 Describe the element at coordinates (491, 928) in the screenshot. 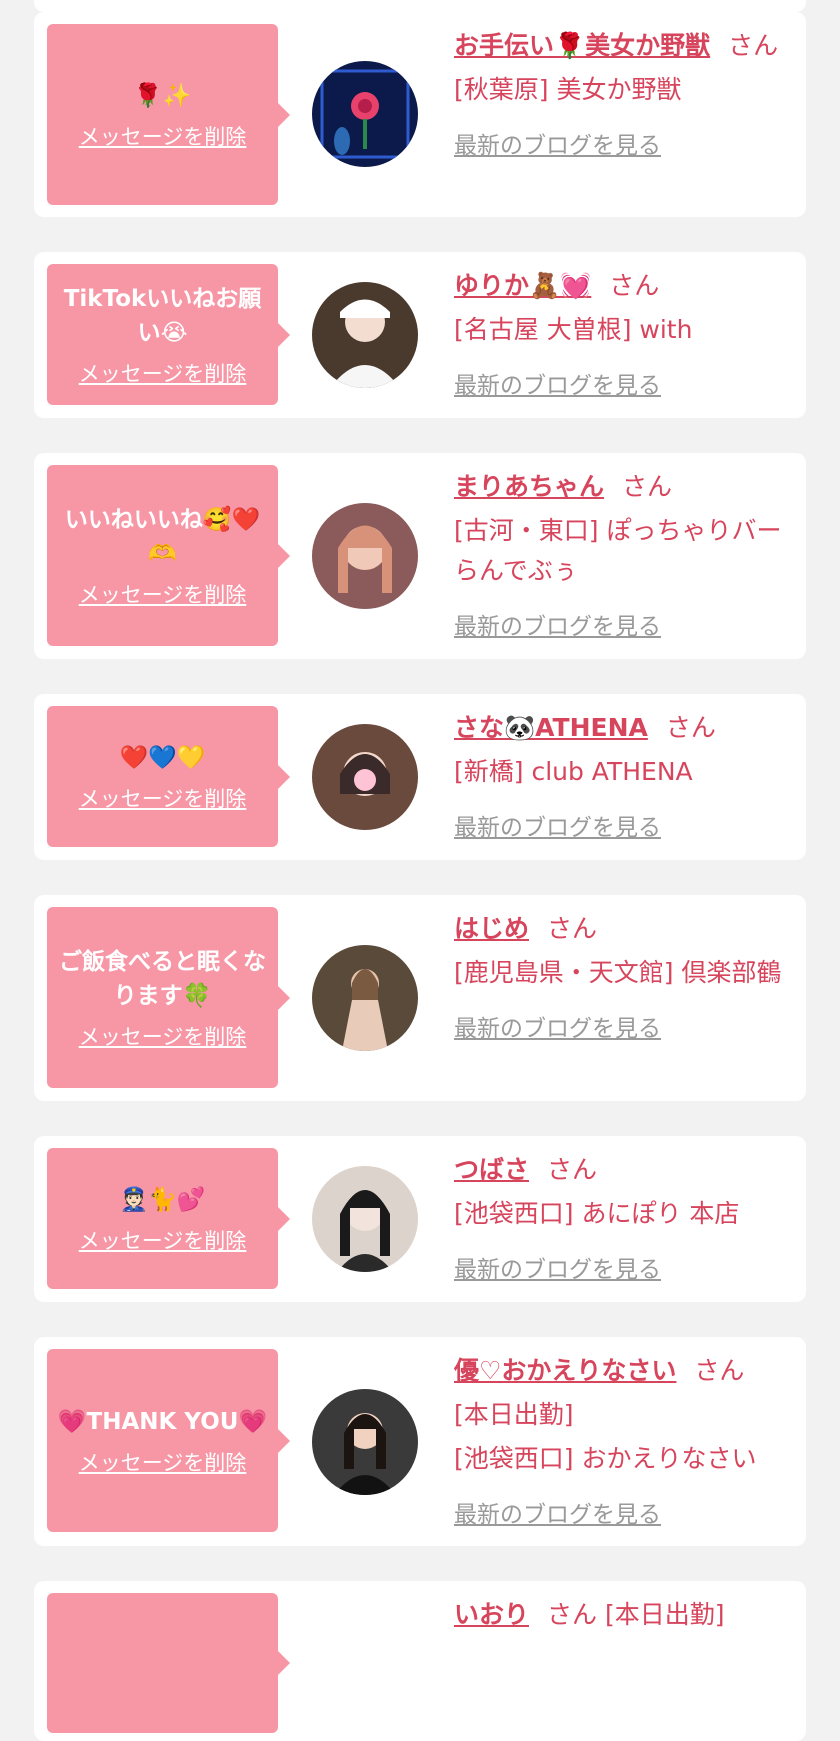

I see `name-link: はじめ` at that location.